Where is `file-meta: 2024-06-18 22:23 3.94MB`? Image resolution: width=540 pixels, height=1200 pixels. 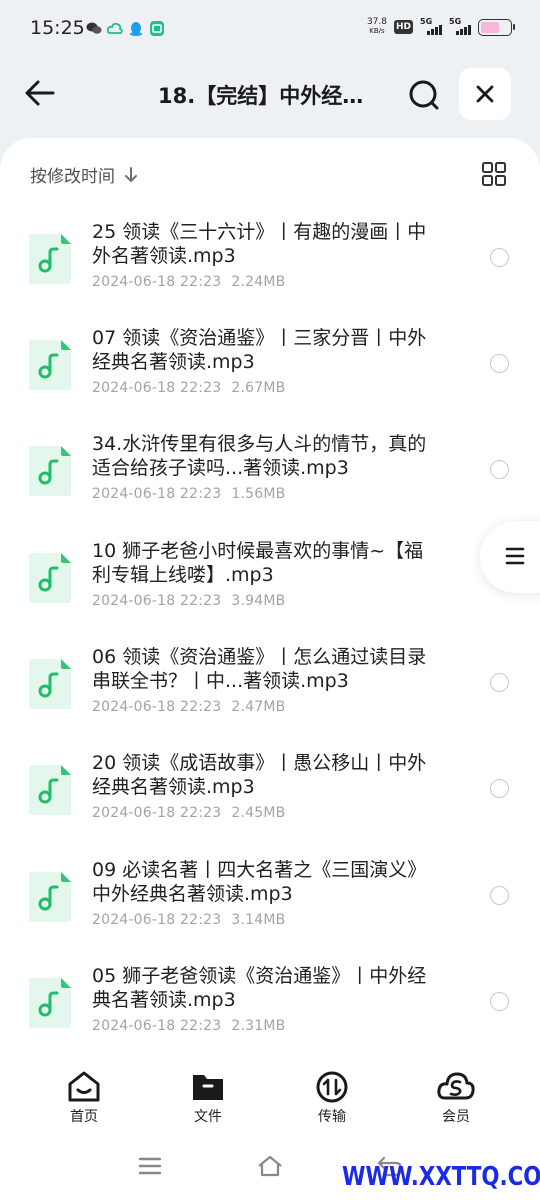
file-meta: 2024-06-18 22:23 3.94MB is located at coordinates (188, 601).